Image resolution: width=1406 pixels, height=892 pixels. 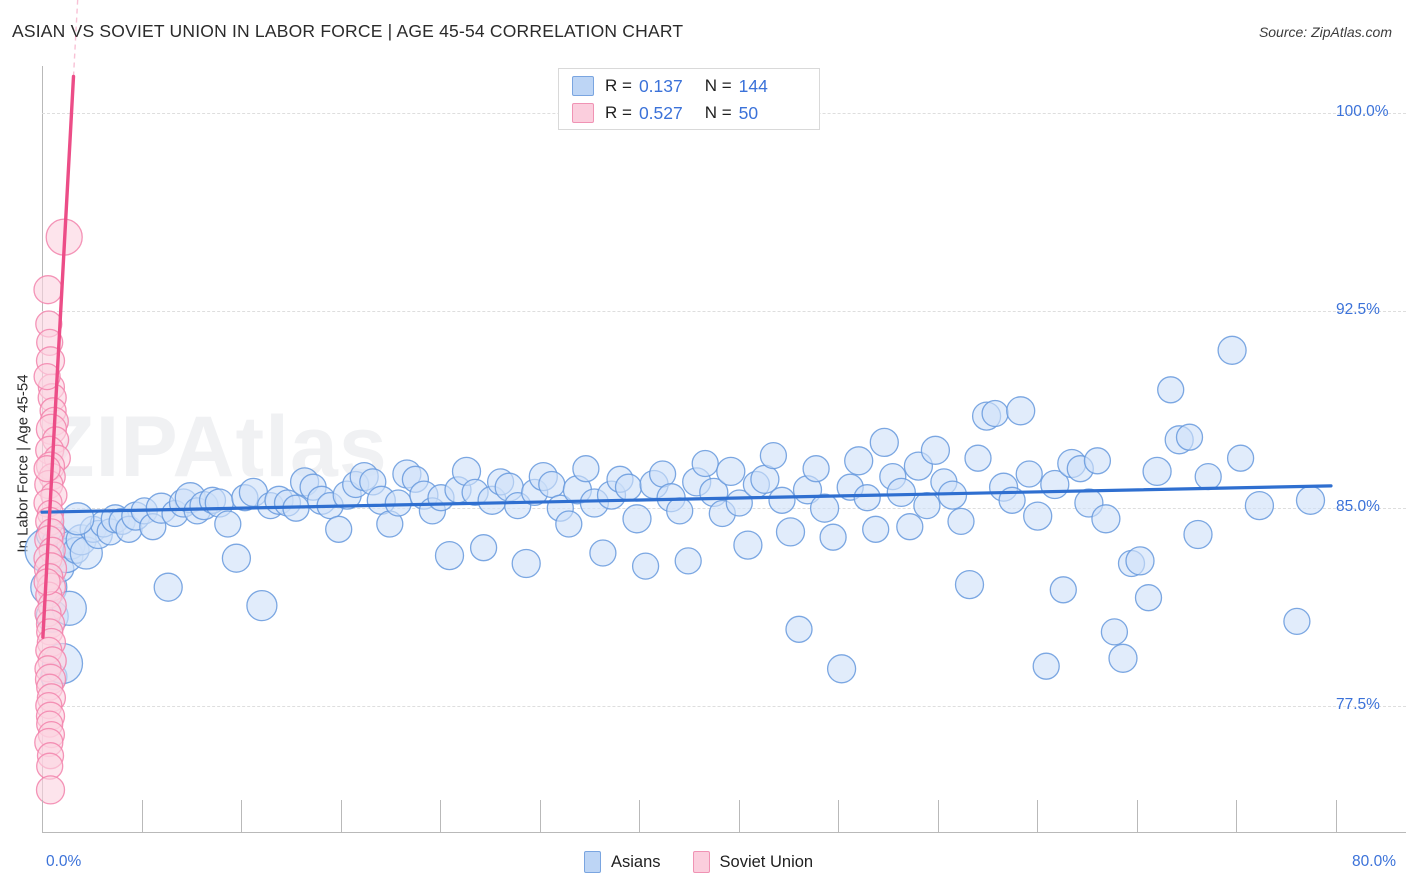 I want to click on y-axis-tick-label: 77.5%, so click(x=1358, y=704).